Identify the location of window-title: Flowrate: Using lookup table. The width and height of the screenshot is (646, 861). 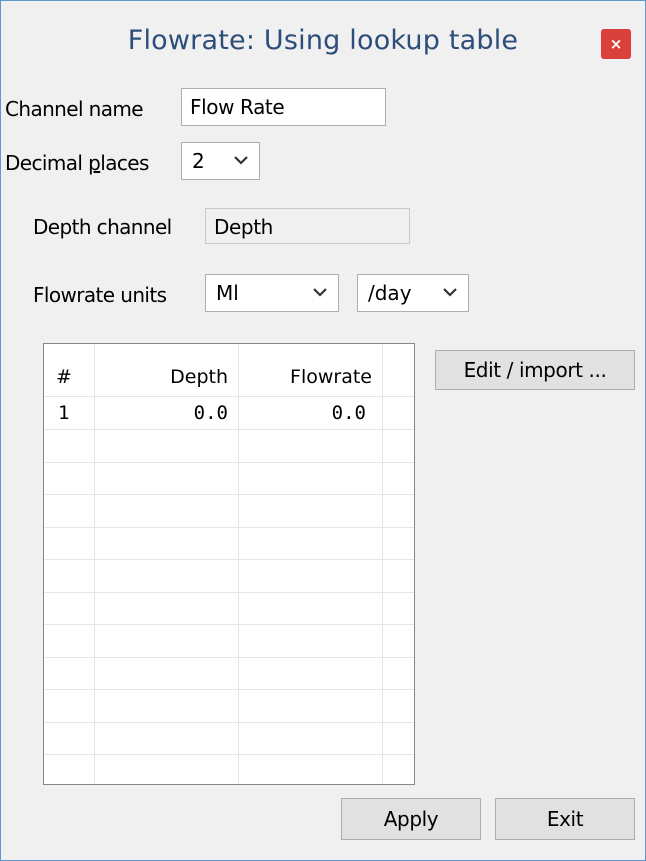
(323, 40).